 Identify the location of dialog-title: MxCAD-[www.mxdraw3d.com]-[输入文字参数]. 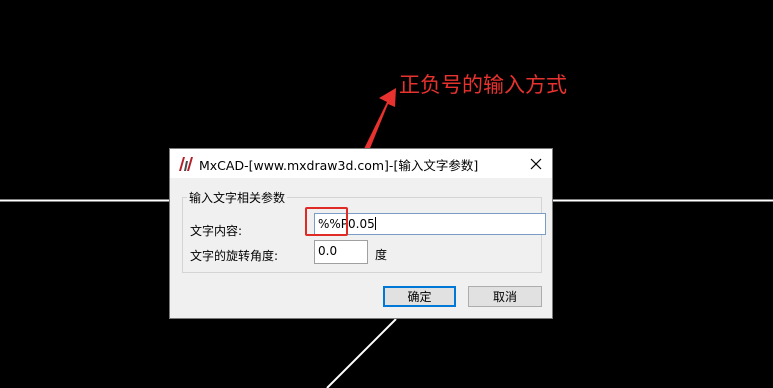
(339, 165).